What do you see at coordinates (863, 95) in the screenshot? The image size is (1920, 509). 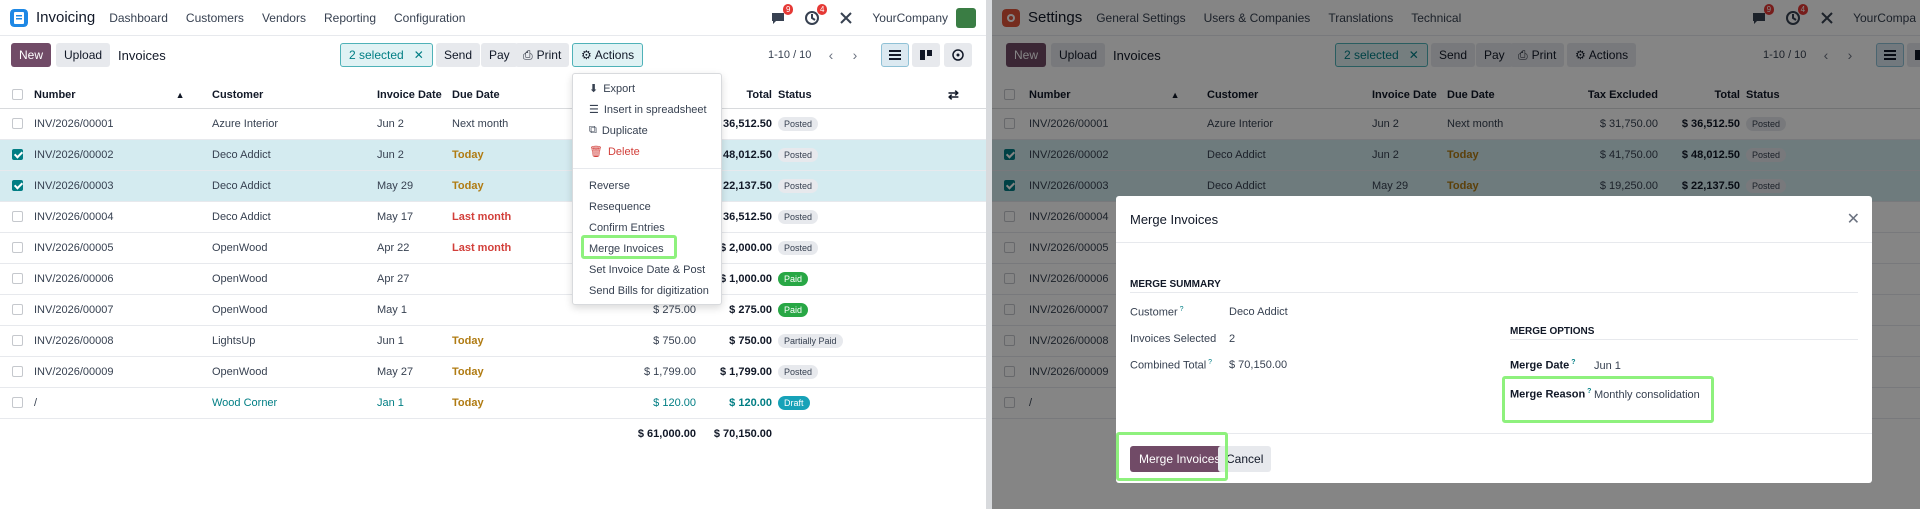 I see `col-status: Status` at bounding box center [863, 95].